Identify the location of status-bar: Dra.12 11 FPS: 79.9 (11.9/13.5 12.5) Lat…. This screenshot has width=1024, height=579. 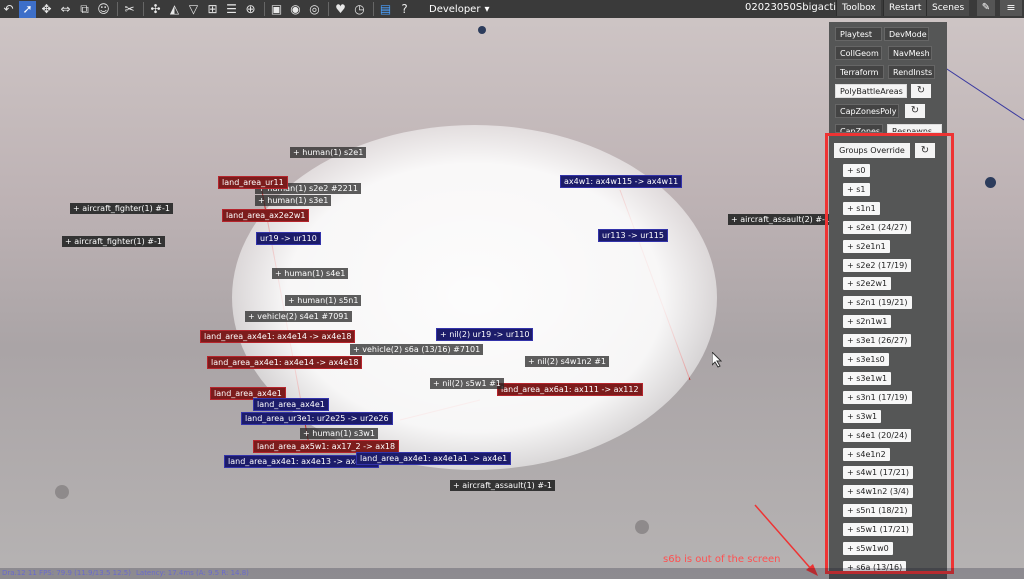
(512, 573).